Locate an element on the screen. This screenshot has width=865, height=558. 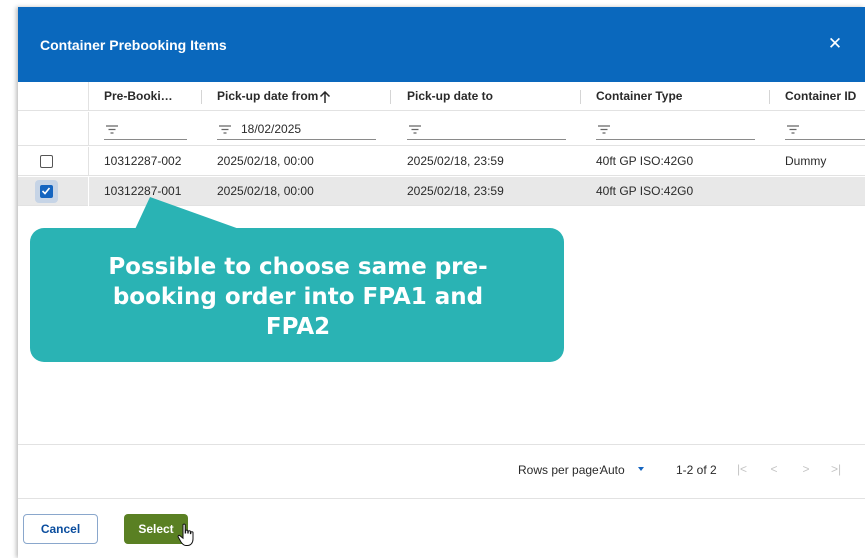
filter-container-id is located at coordinates (825, 130).